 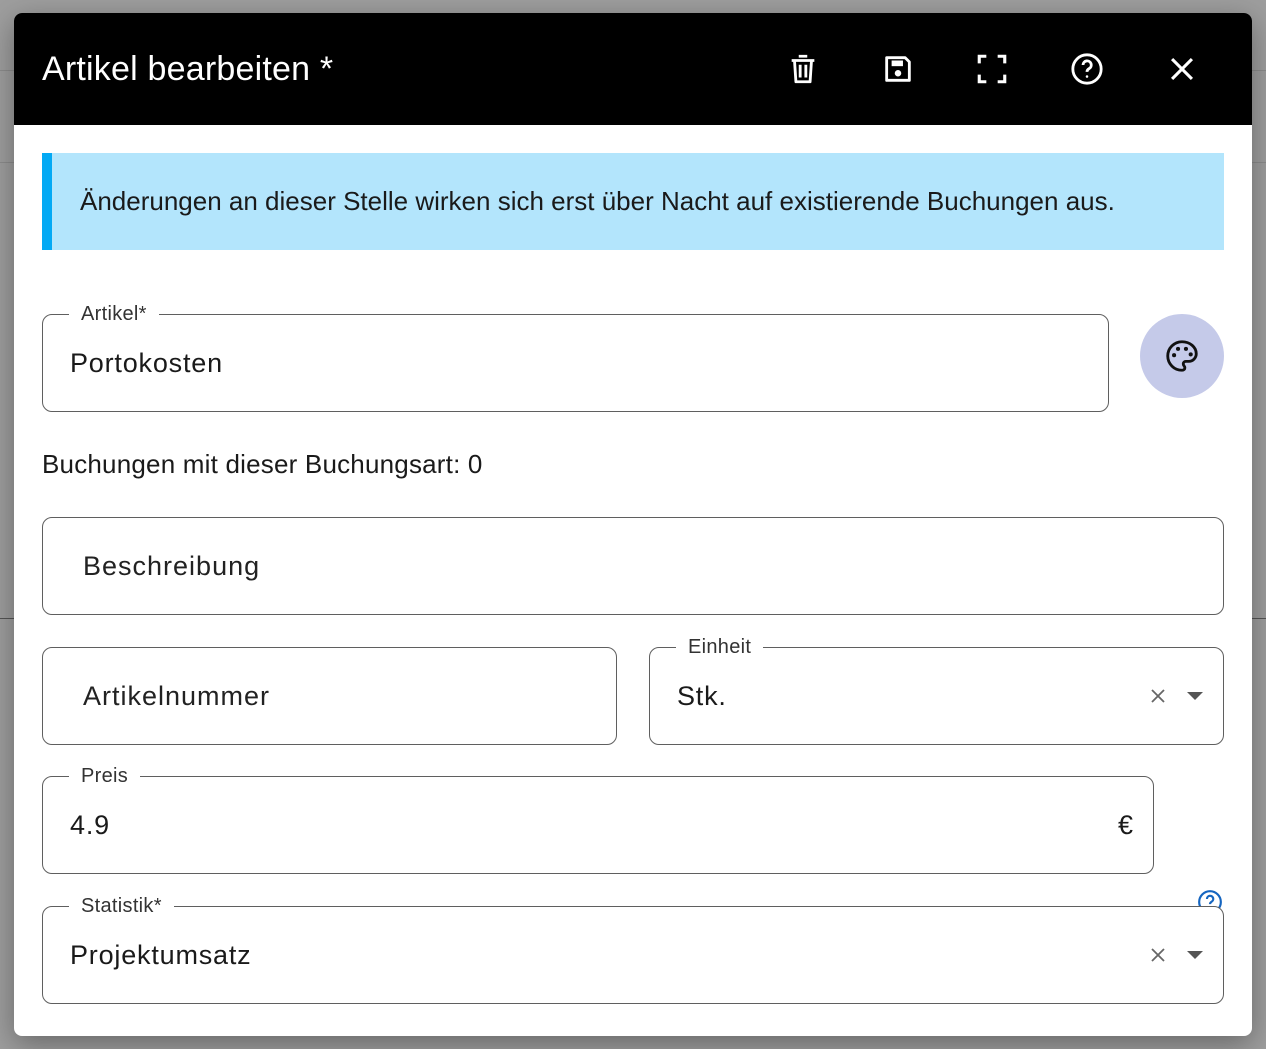 What do you see at coordinates (633, 69) in the screenshot?
I see `dialog-titlebar: Artikel bearbeiten *` at bounding box center [633, 69].